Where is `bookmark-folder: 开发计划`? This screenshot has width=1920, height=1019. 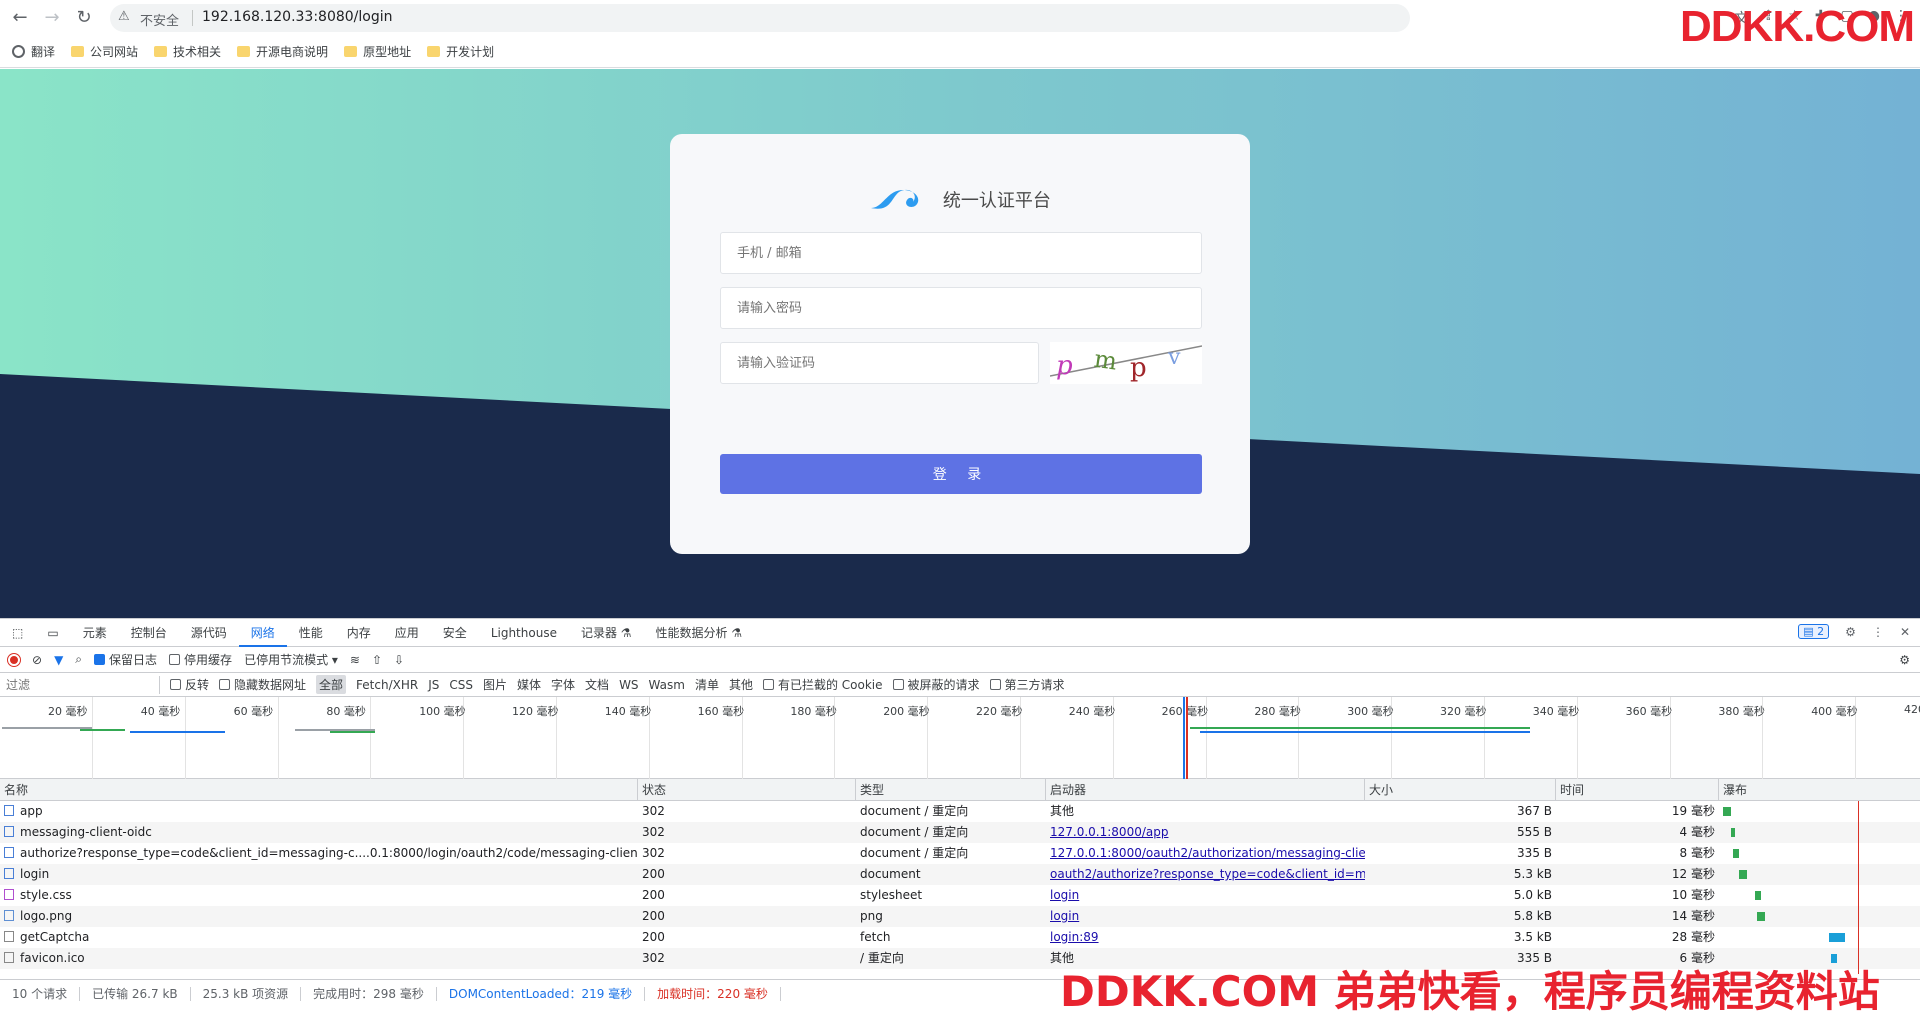 bookmark-folder: 开发计划 is located at coordinates (460, 51).